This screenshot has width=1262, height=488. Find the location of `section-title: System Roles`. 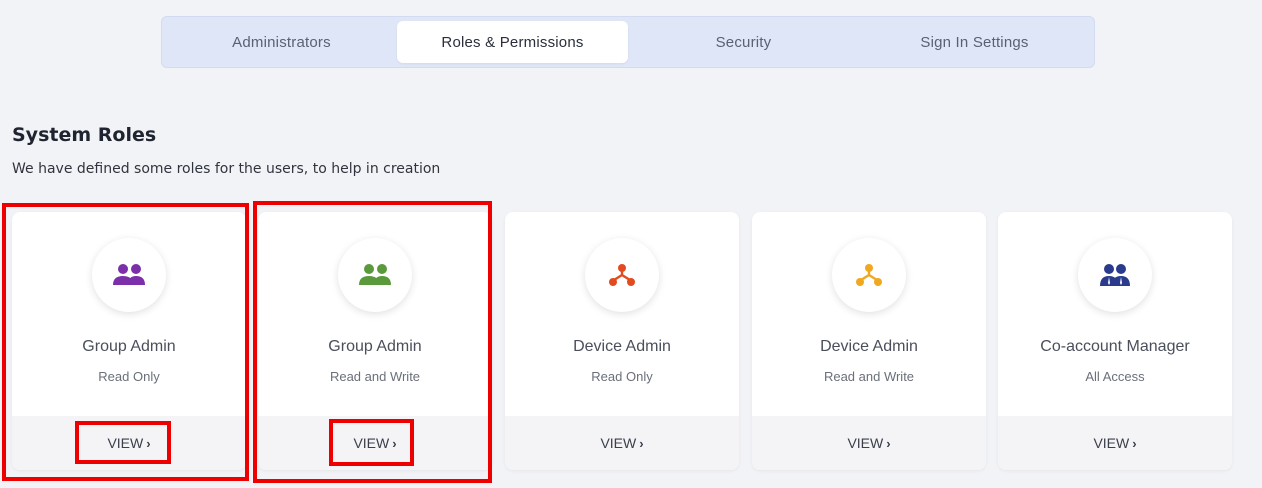

section-title: System Roles is located at coordinates (84, 135).